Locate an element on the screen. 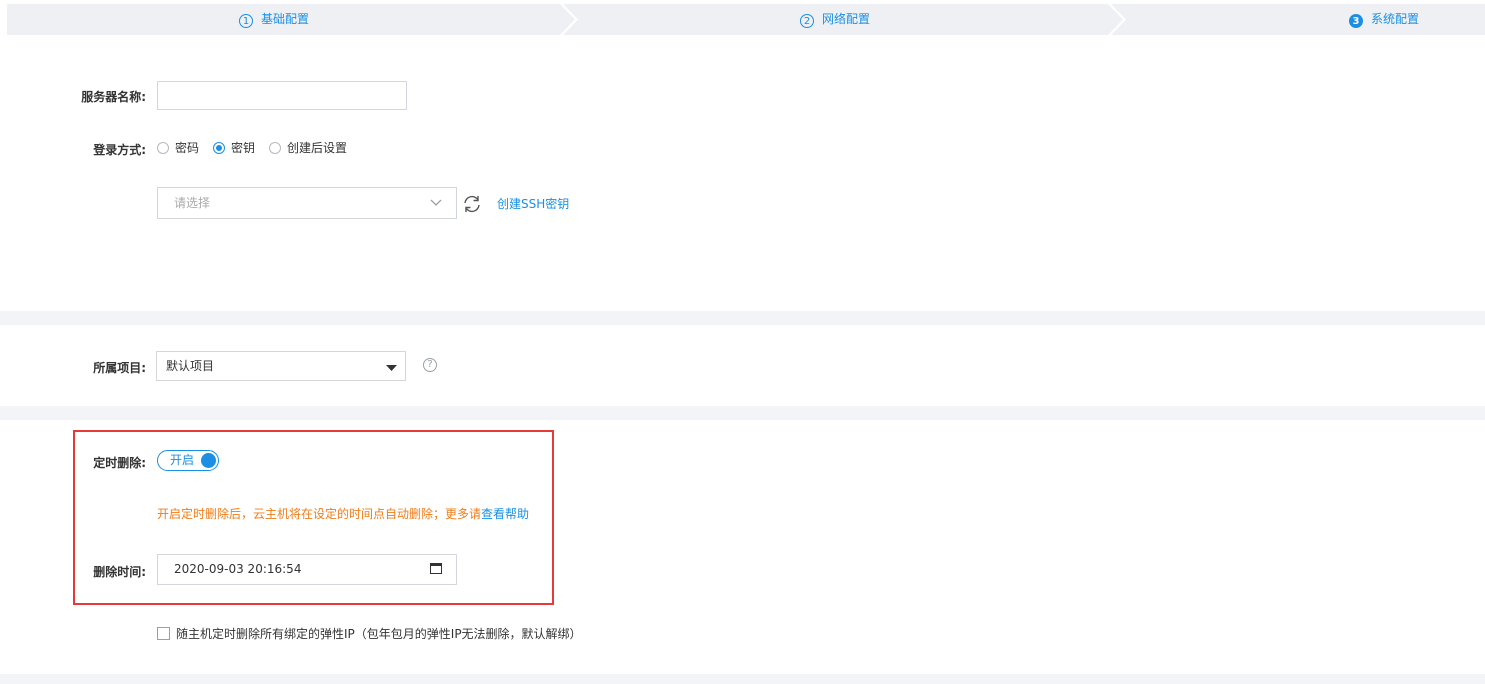 The width and height of the screenshot is (1485, 684). step-1-label: 基础配置 is located at coordinates (285, 19).